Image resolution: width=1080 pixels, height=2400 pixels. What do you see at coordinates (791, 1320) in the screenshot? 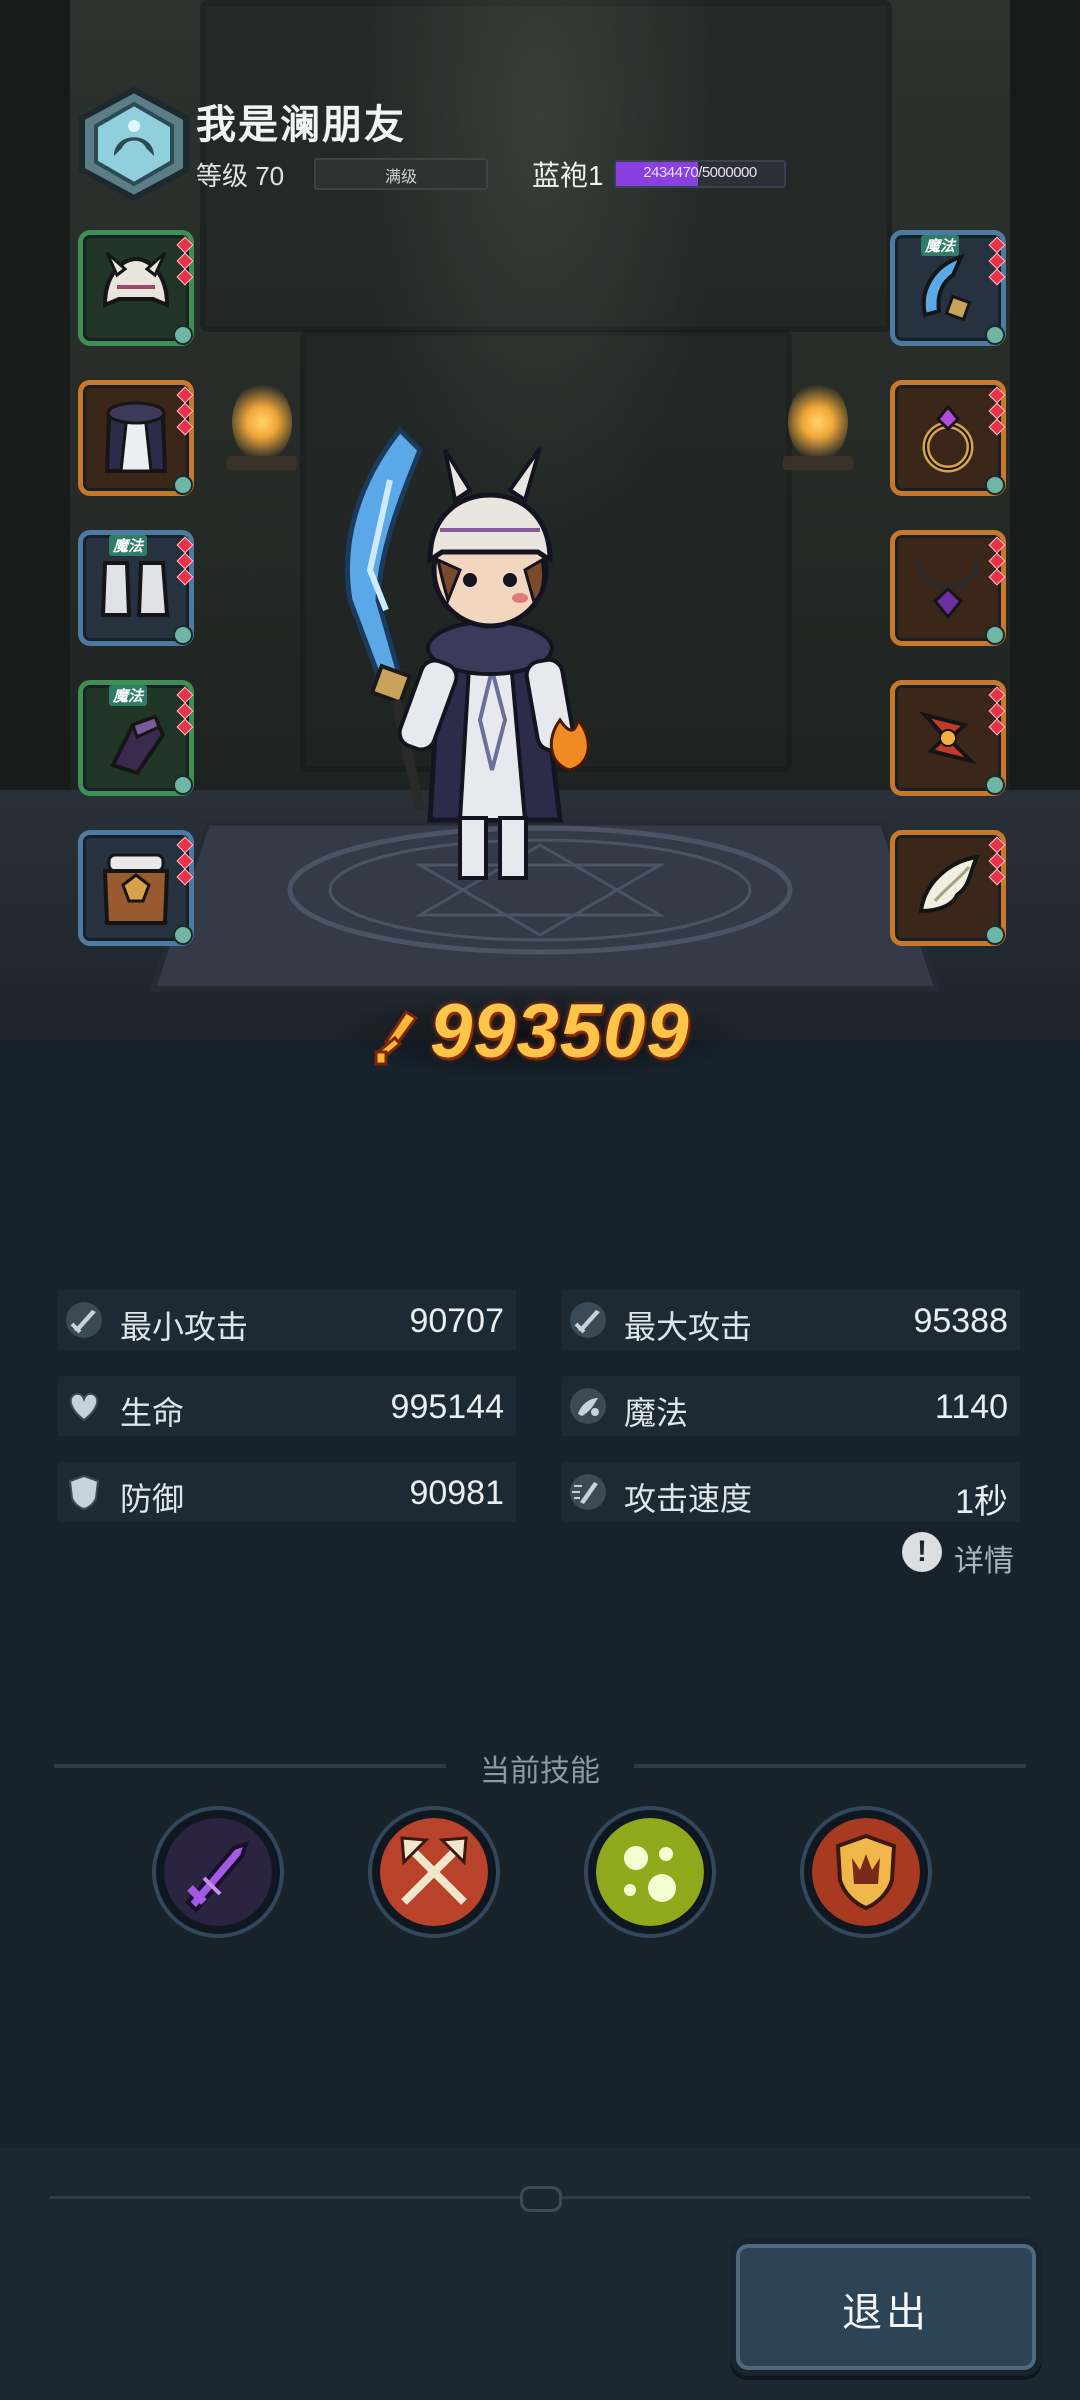
I see `stat-max-attack: 最大攻击 95388` at bounding box center [791, 1320].